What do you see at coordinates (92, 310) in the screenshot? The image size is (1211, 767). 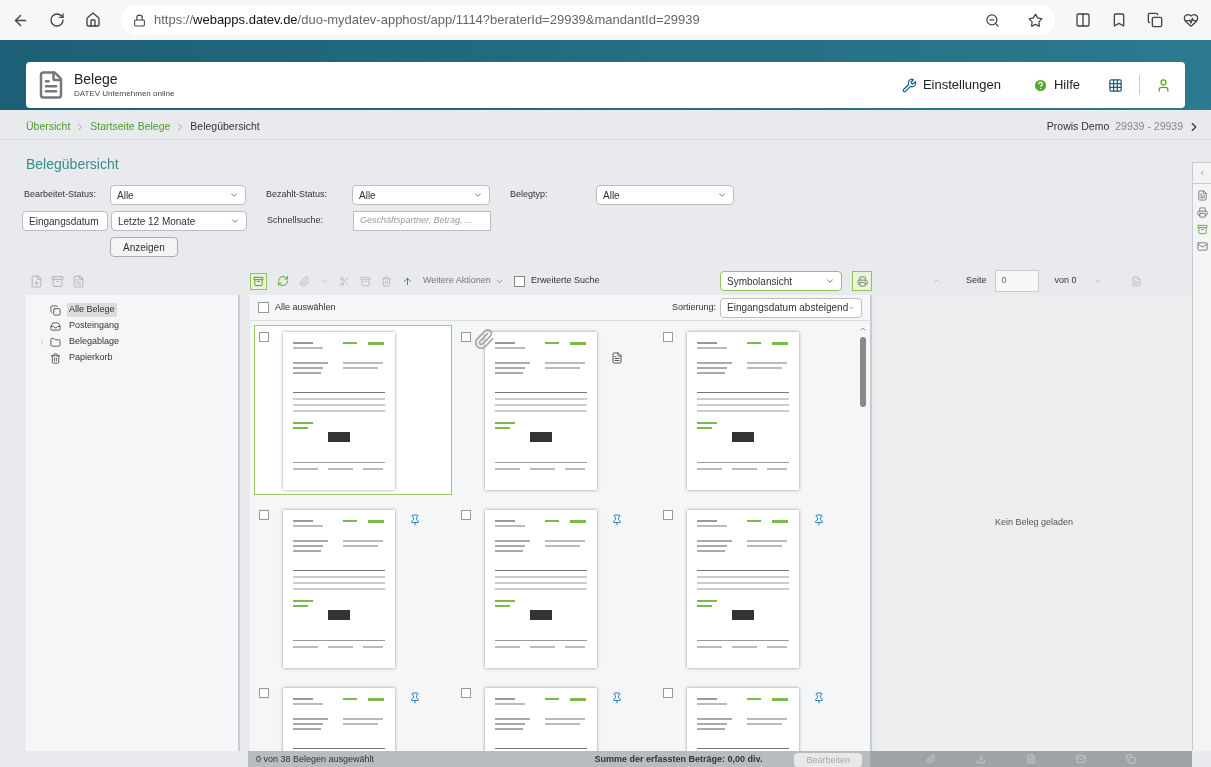 I see `folder-tree-item: Alle Belege` at bounding box center [92, 310].